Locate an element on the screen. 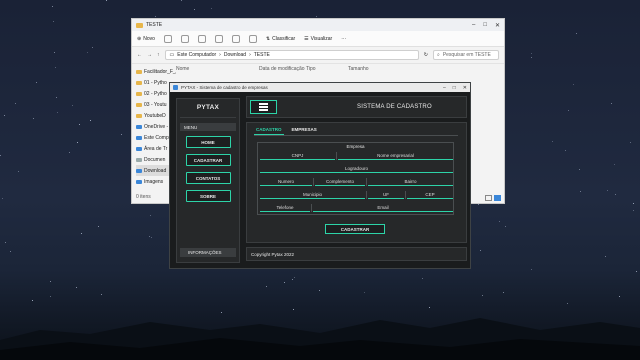 This screenshot has width=640, height=360. rename-icon is located at coordinates (218, 38).